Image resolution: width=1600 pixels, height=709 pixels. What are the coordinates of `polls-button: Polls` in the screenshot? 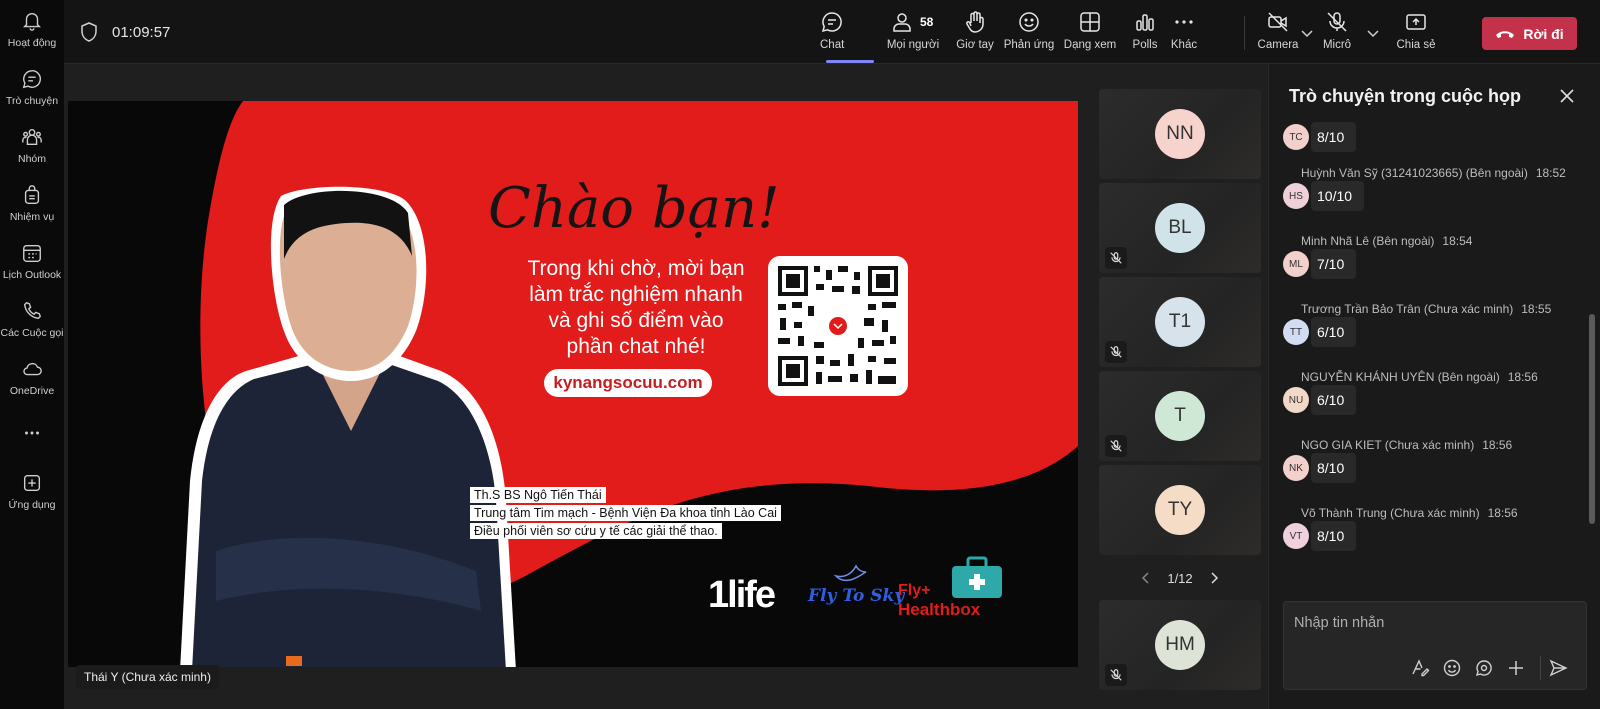 It's located at (1145, 35).